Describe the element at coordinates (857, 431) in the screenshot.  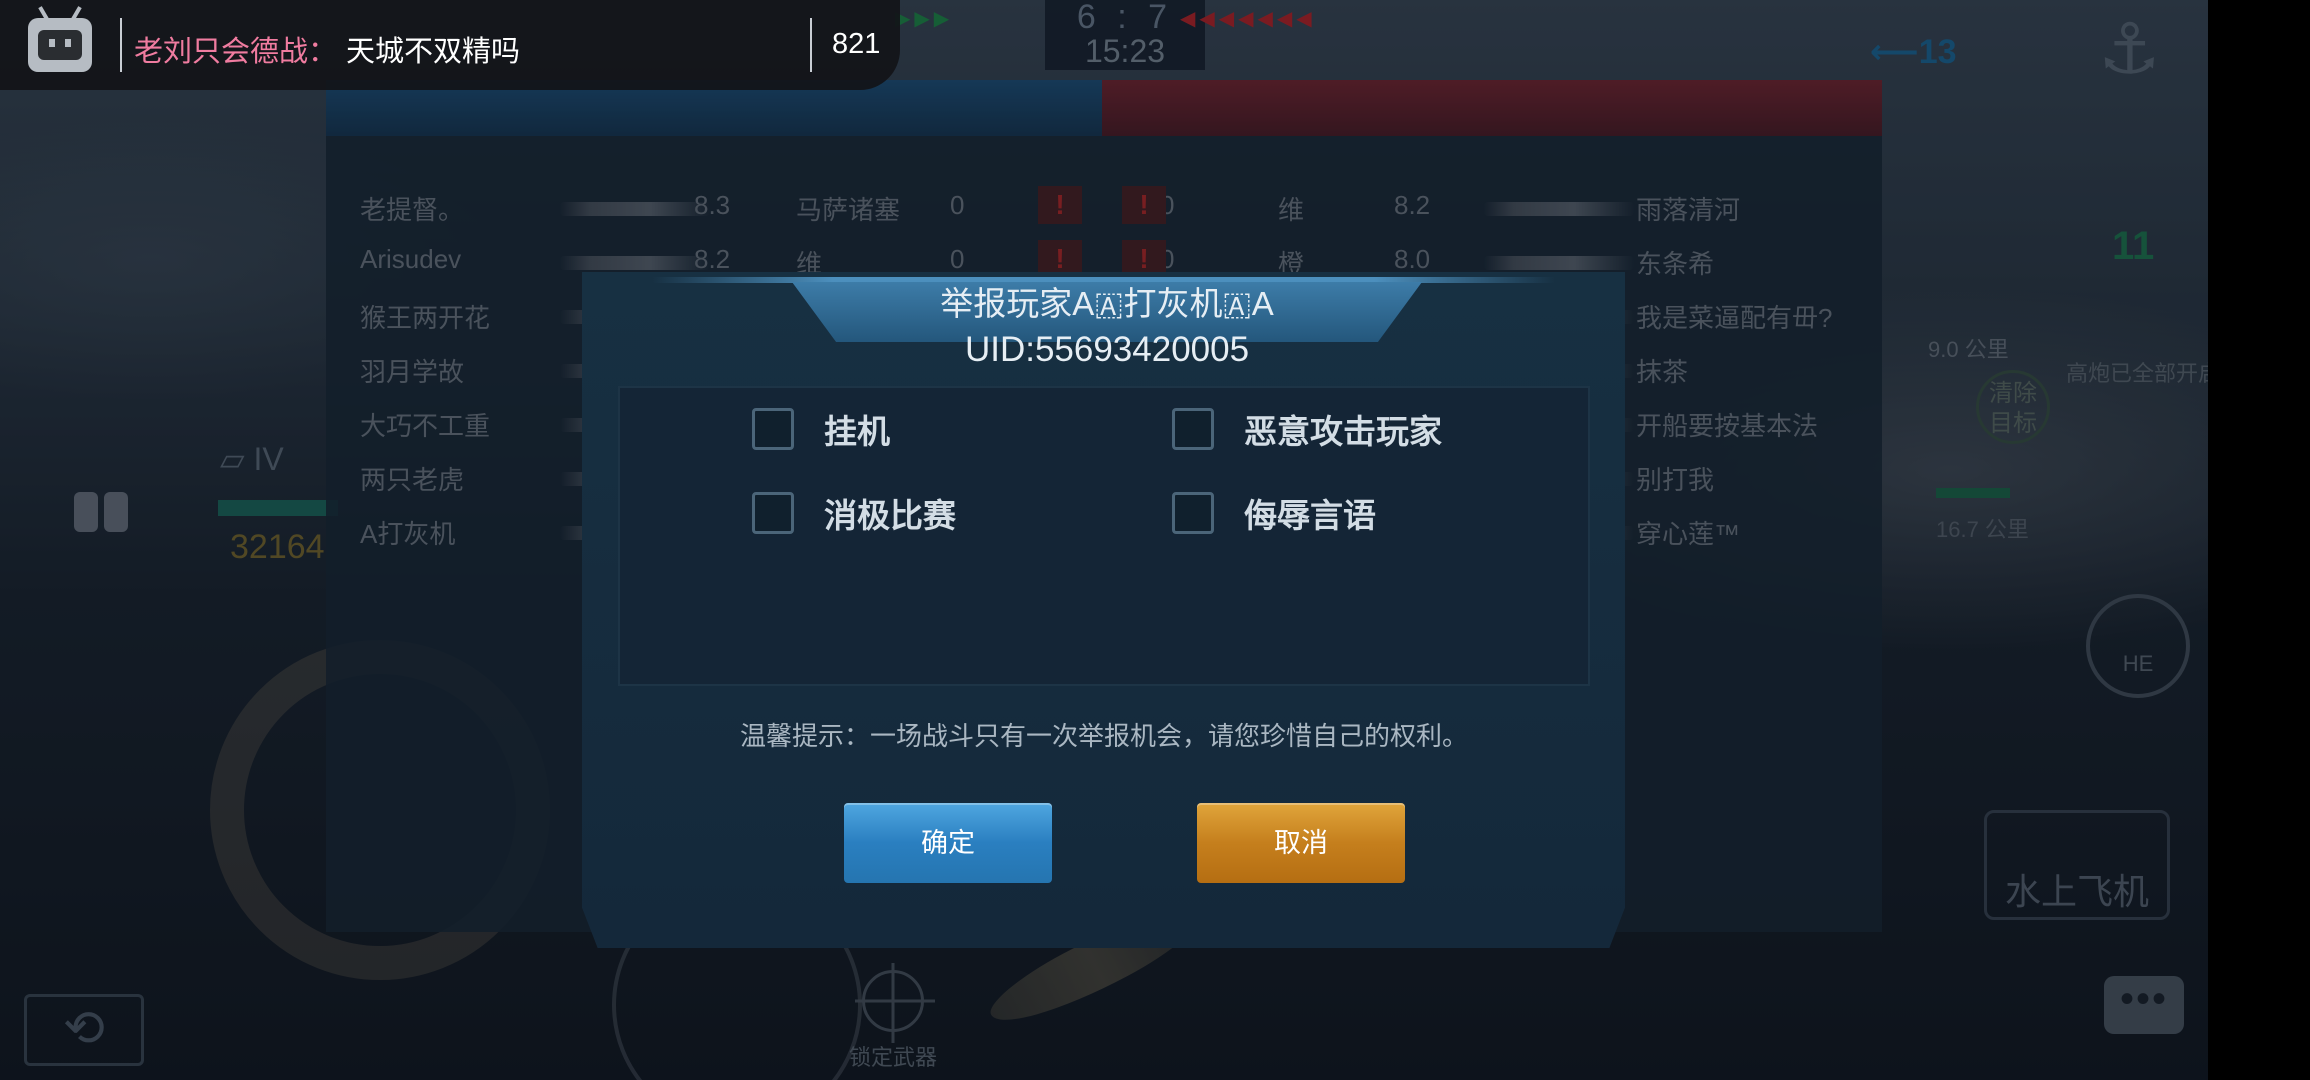
I see `option-label: 挂机` at that location.